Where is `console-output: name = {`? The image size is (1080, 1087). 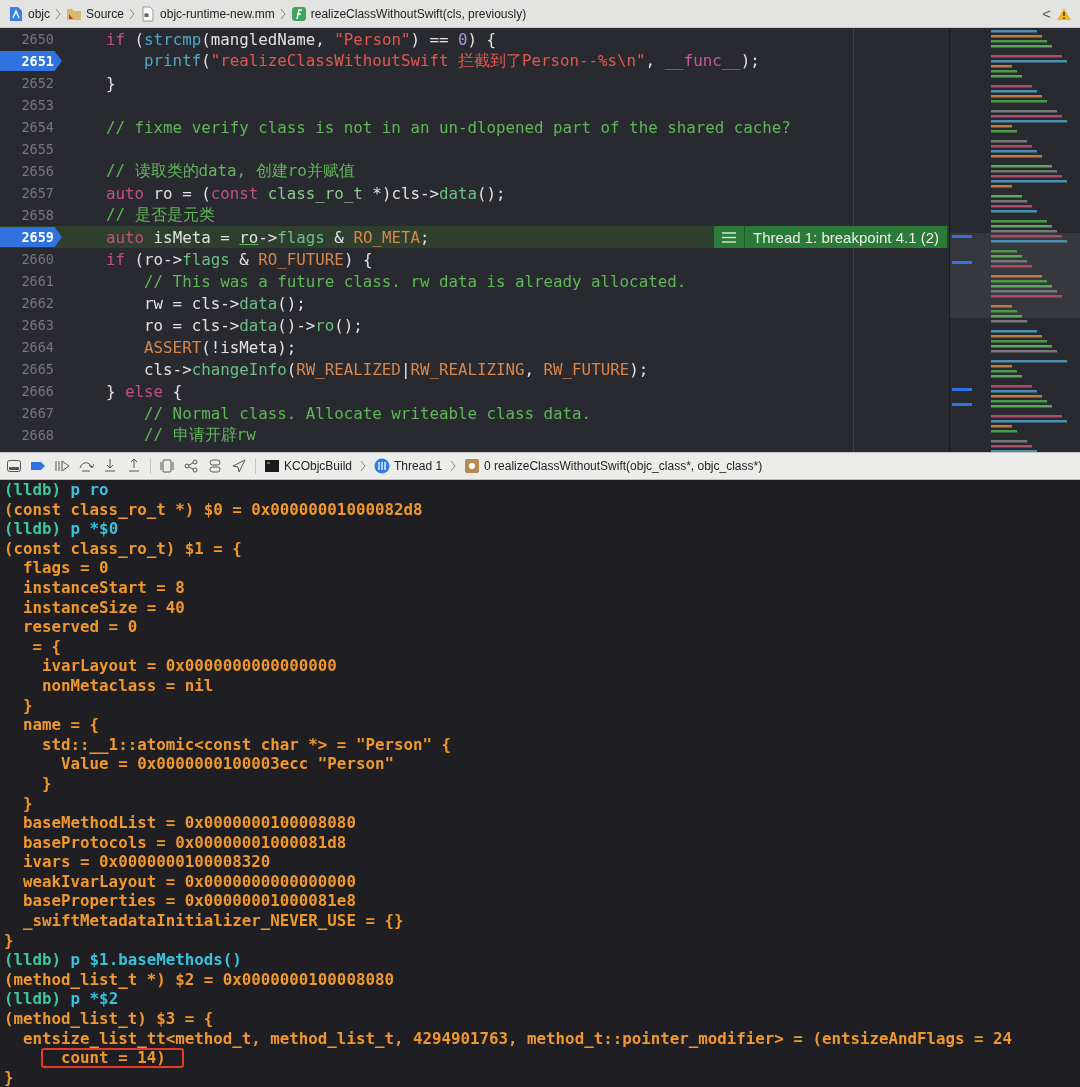 console-output: name = { is located at coordinates (61, 725).